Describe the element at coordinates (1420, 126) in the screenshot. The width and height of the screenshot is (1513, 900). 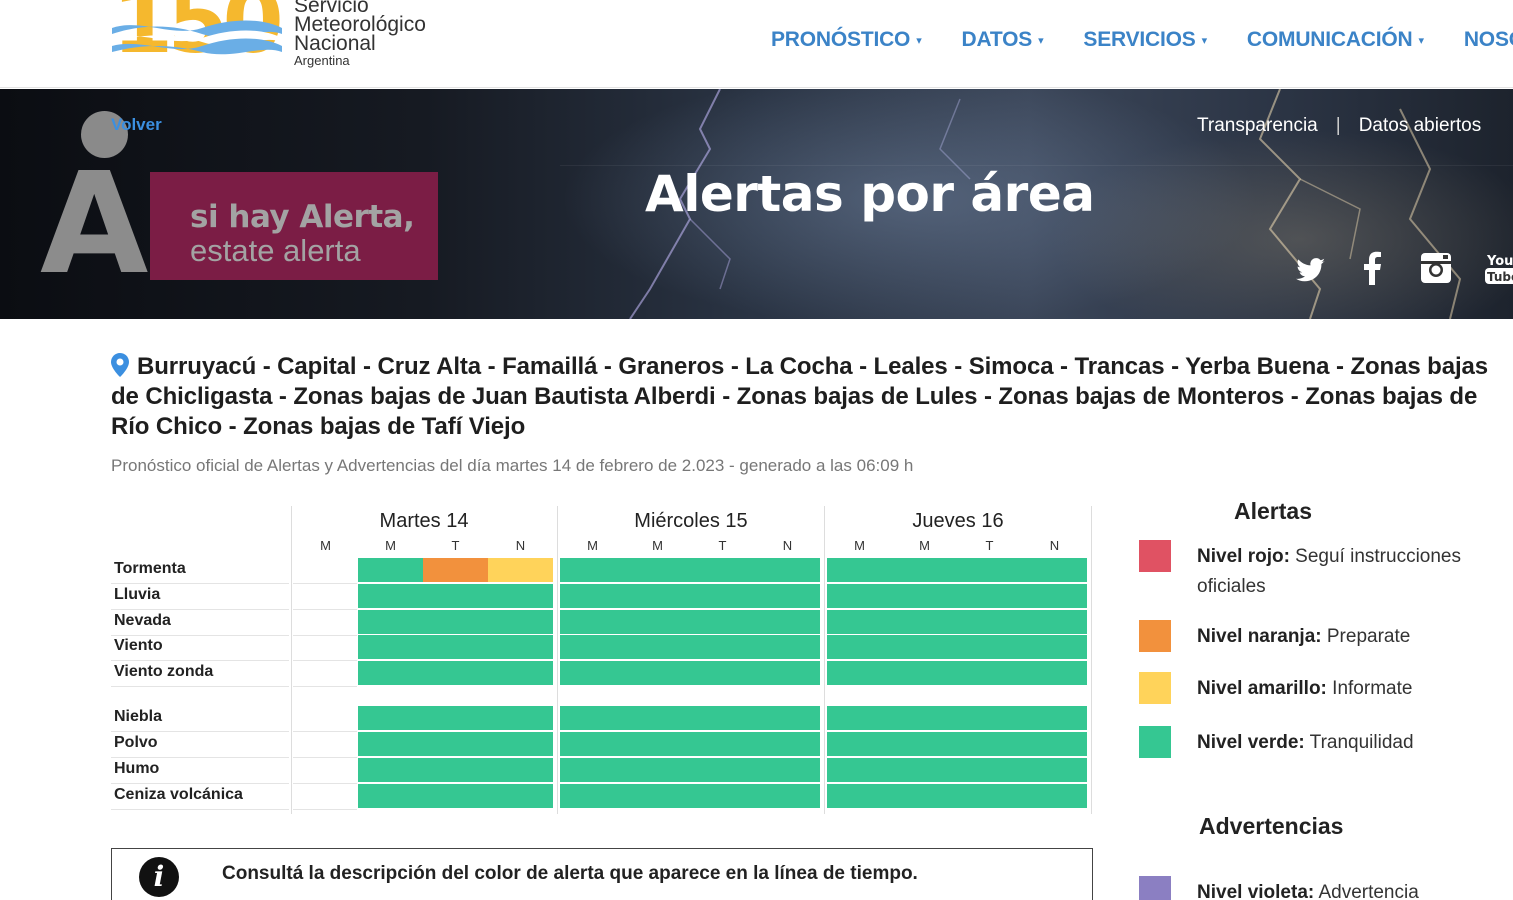
I see `datos-abiertos-link: Datos abiertos` at that location.